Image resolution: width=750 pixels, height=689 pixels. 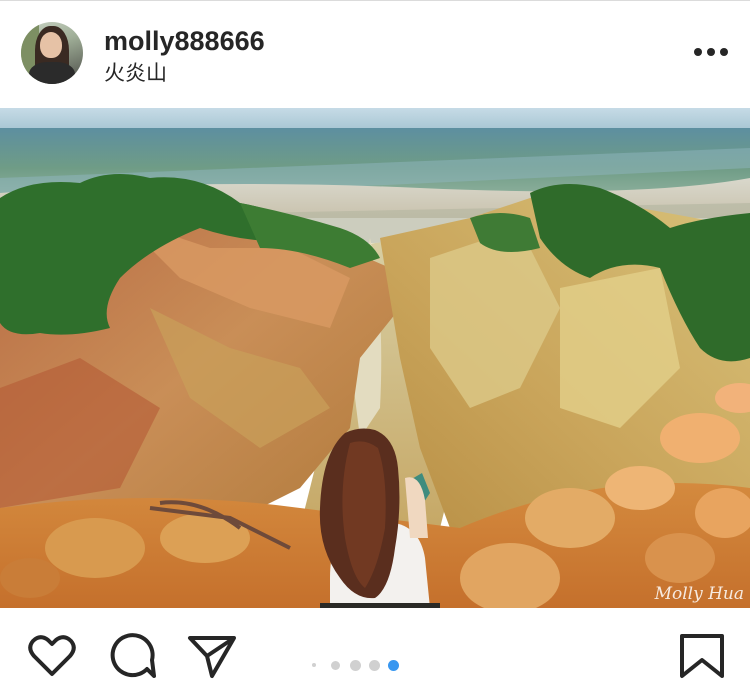 I want to click on send-icon, so click(x=212, y=656).